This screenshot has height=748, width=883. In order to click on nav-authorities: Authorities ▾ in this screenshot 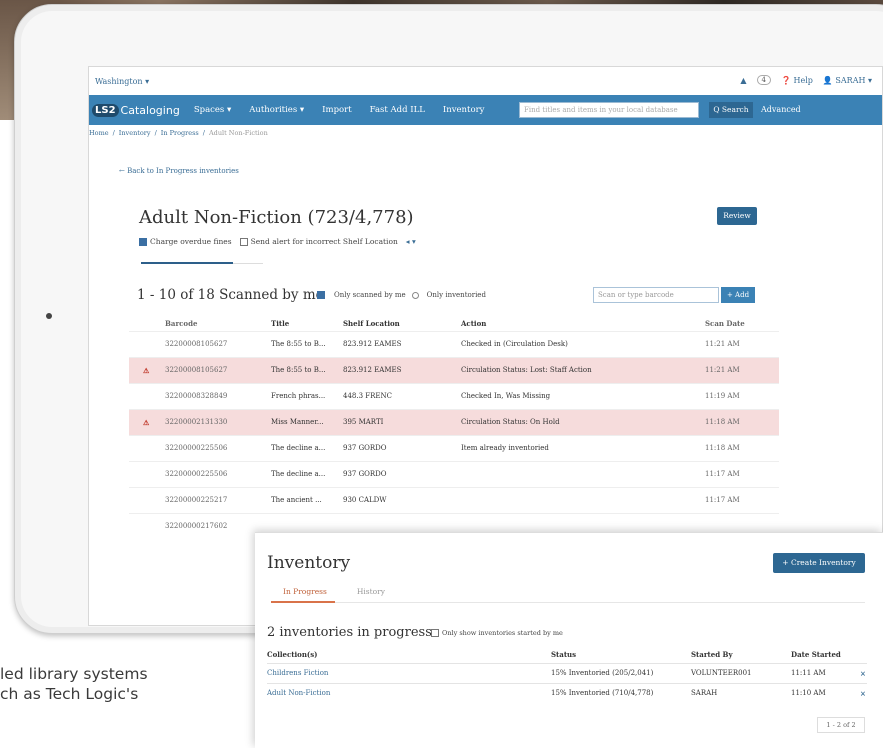, I will do `click(276, 110)`.